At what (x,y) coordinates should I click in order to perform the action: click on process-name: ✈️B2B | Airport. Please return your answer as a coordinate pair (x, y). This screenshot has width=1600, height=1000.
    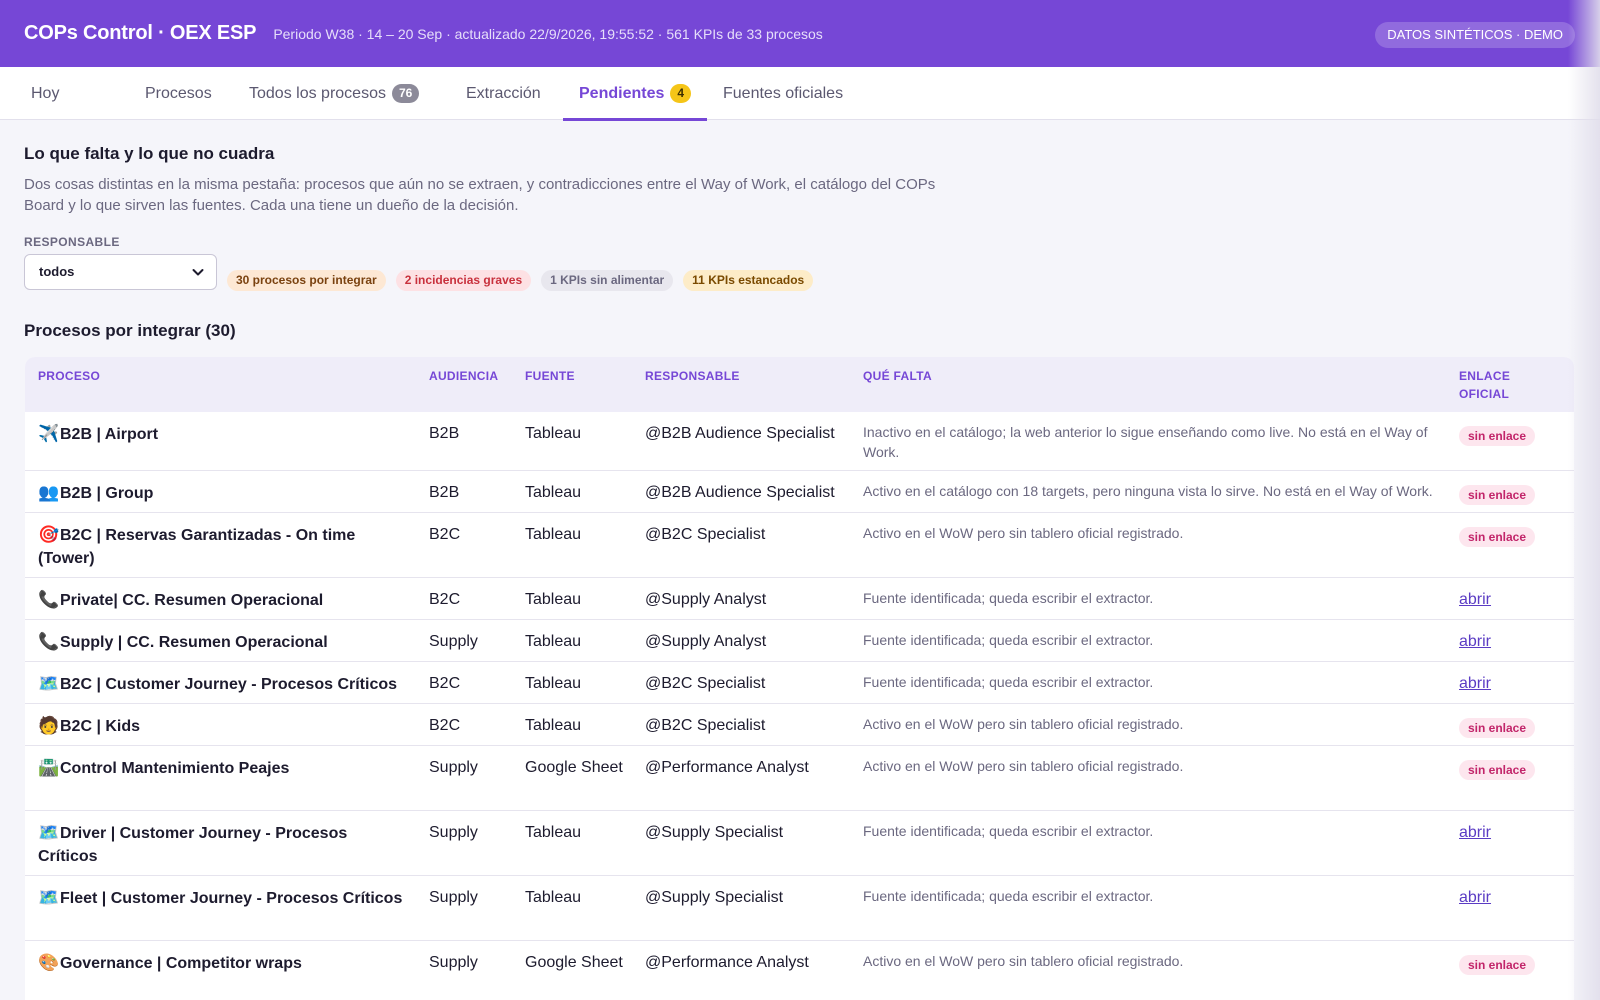
    Looking at the image, I should click on (223, 434).